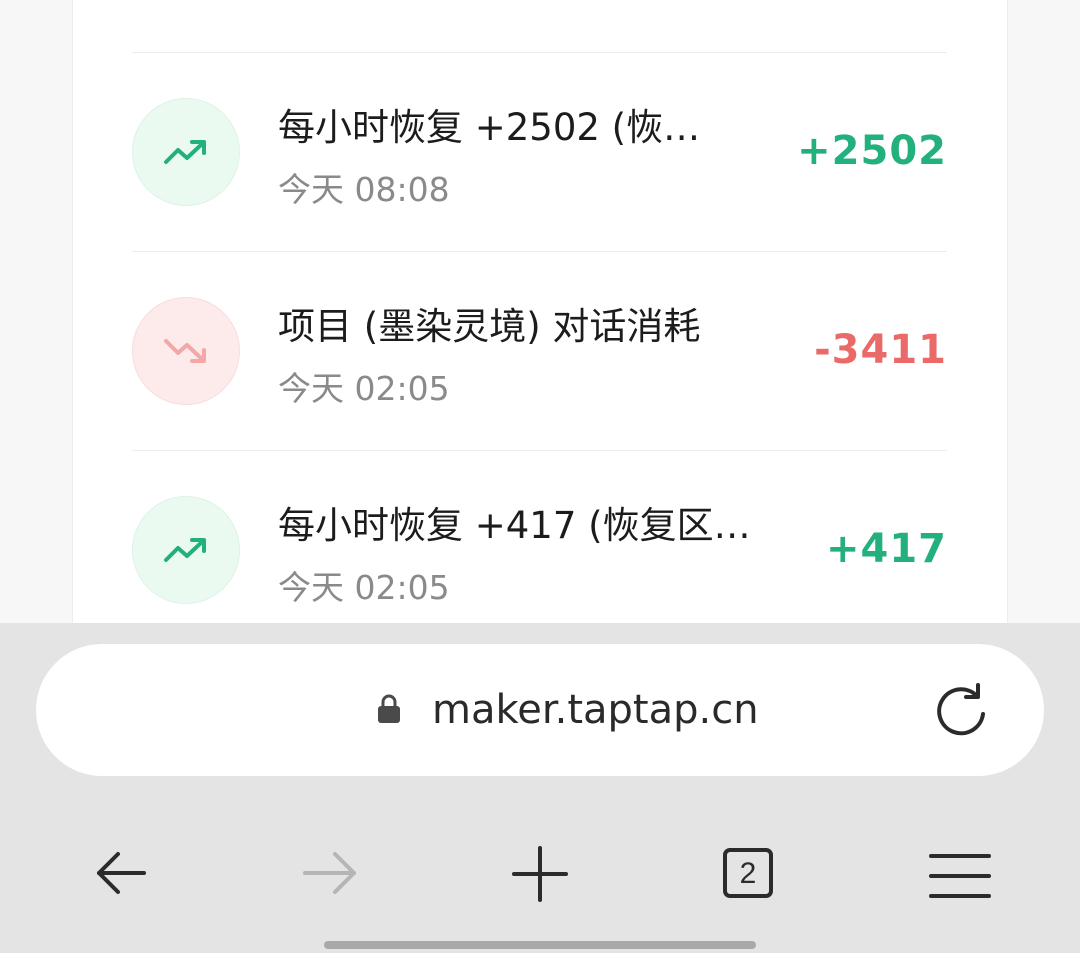 This screenshot has width=1080, height=953. I want to click on menu-button, so click(969, 873).